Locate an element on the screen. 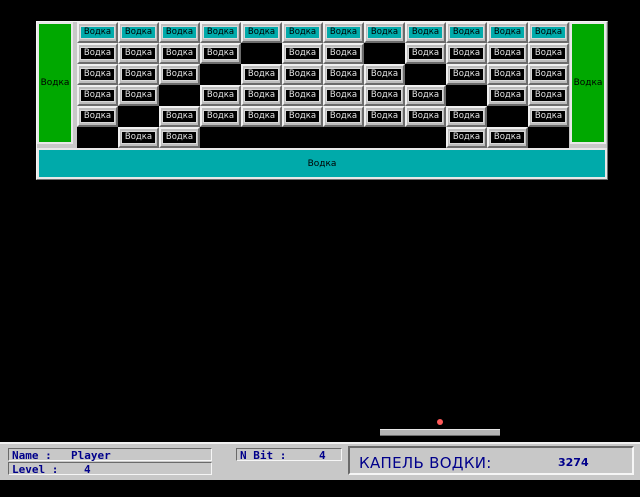 This screenshot has width=640, height=497. side-wall-right-label: Водка is located at coordinates (588, 83).